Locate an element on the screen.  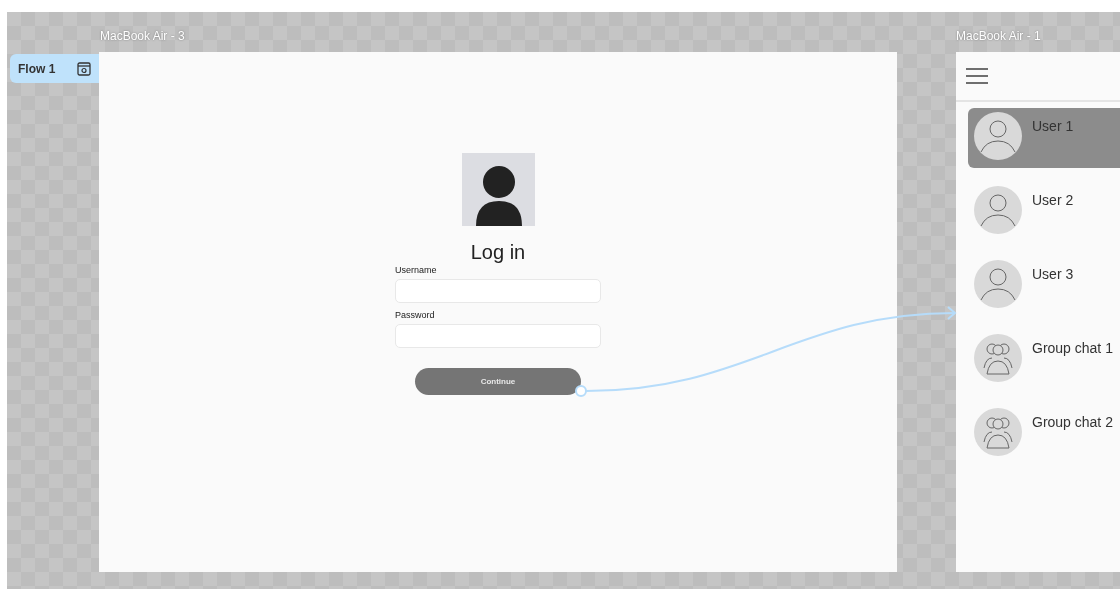
frame-title: MacBook Air - 3 is located at coordinates (142, 36).